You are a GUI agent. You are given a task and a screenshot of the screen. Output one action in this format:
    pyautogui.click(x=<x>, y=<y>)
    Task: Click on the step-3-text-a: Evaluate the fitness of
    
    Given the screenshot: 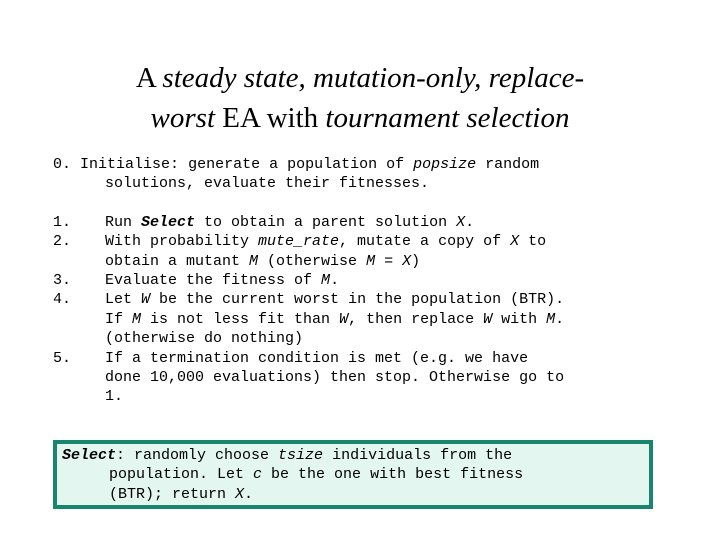 What is the action you would take?
    pyautogui.click(x=213, y=281)
    